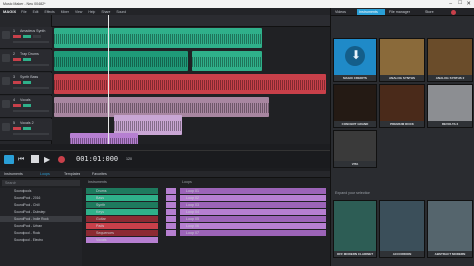 This screenshot has width=474, height=266. Describe the element at coordinates (468, 4) in the screenshot. I see `close-icon: ✕` at that location.